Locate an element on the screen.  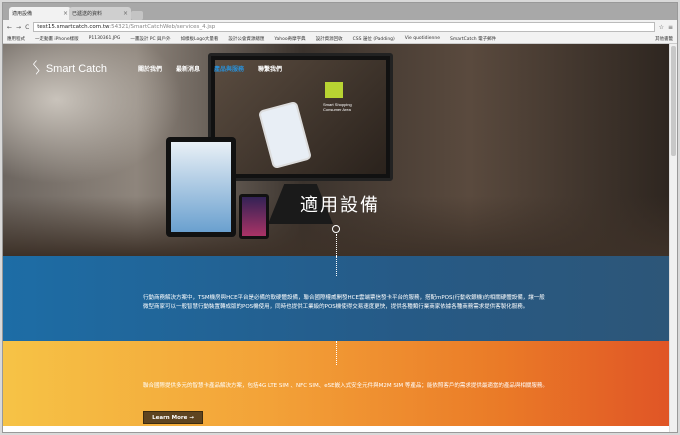
scrollbar-thumb is located at coordinates (673, 101).